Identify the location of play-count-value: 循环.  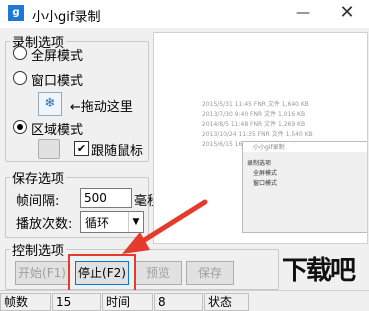
(97, 223).